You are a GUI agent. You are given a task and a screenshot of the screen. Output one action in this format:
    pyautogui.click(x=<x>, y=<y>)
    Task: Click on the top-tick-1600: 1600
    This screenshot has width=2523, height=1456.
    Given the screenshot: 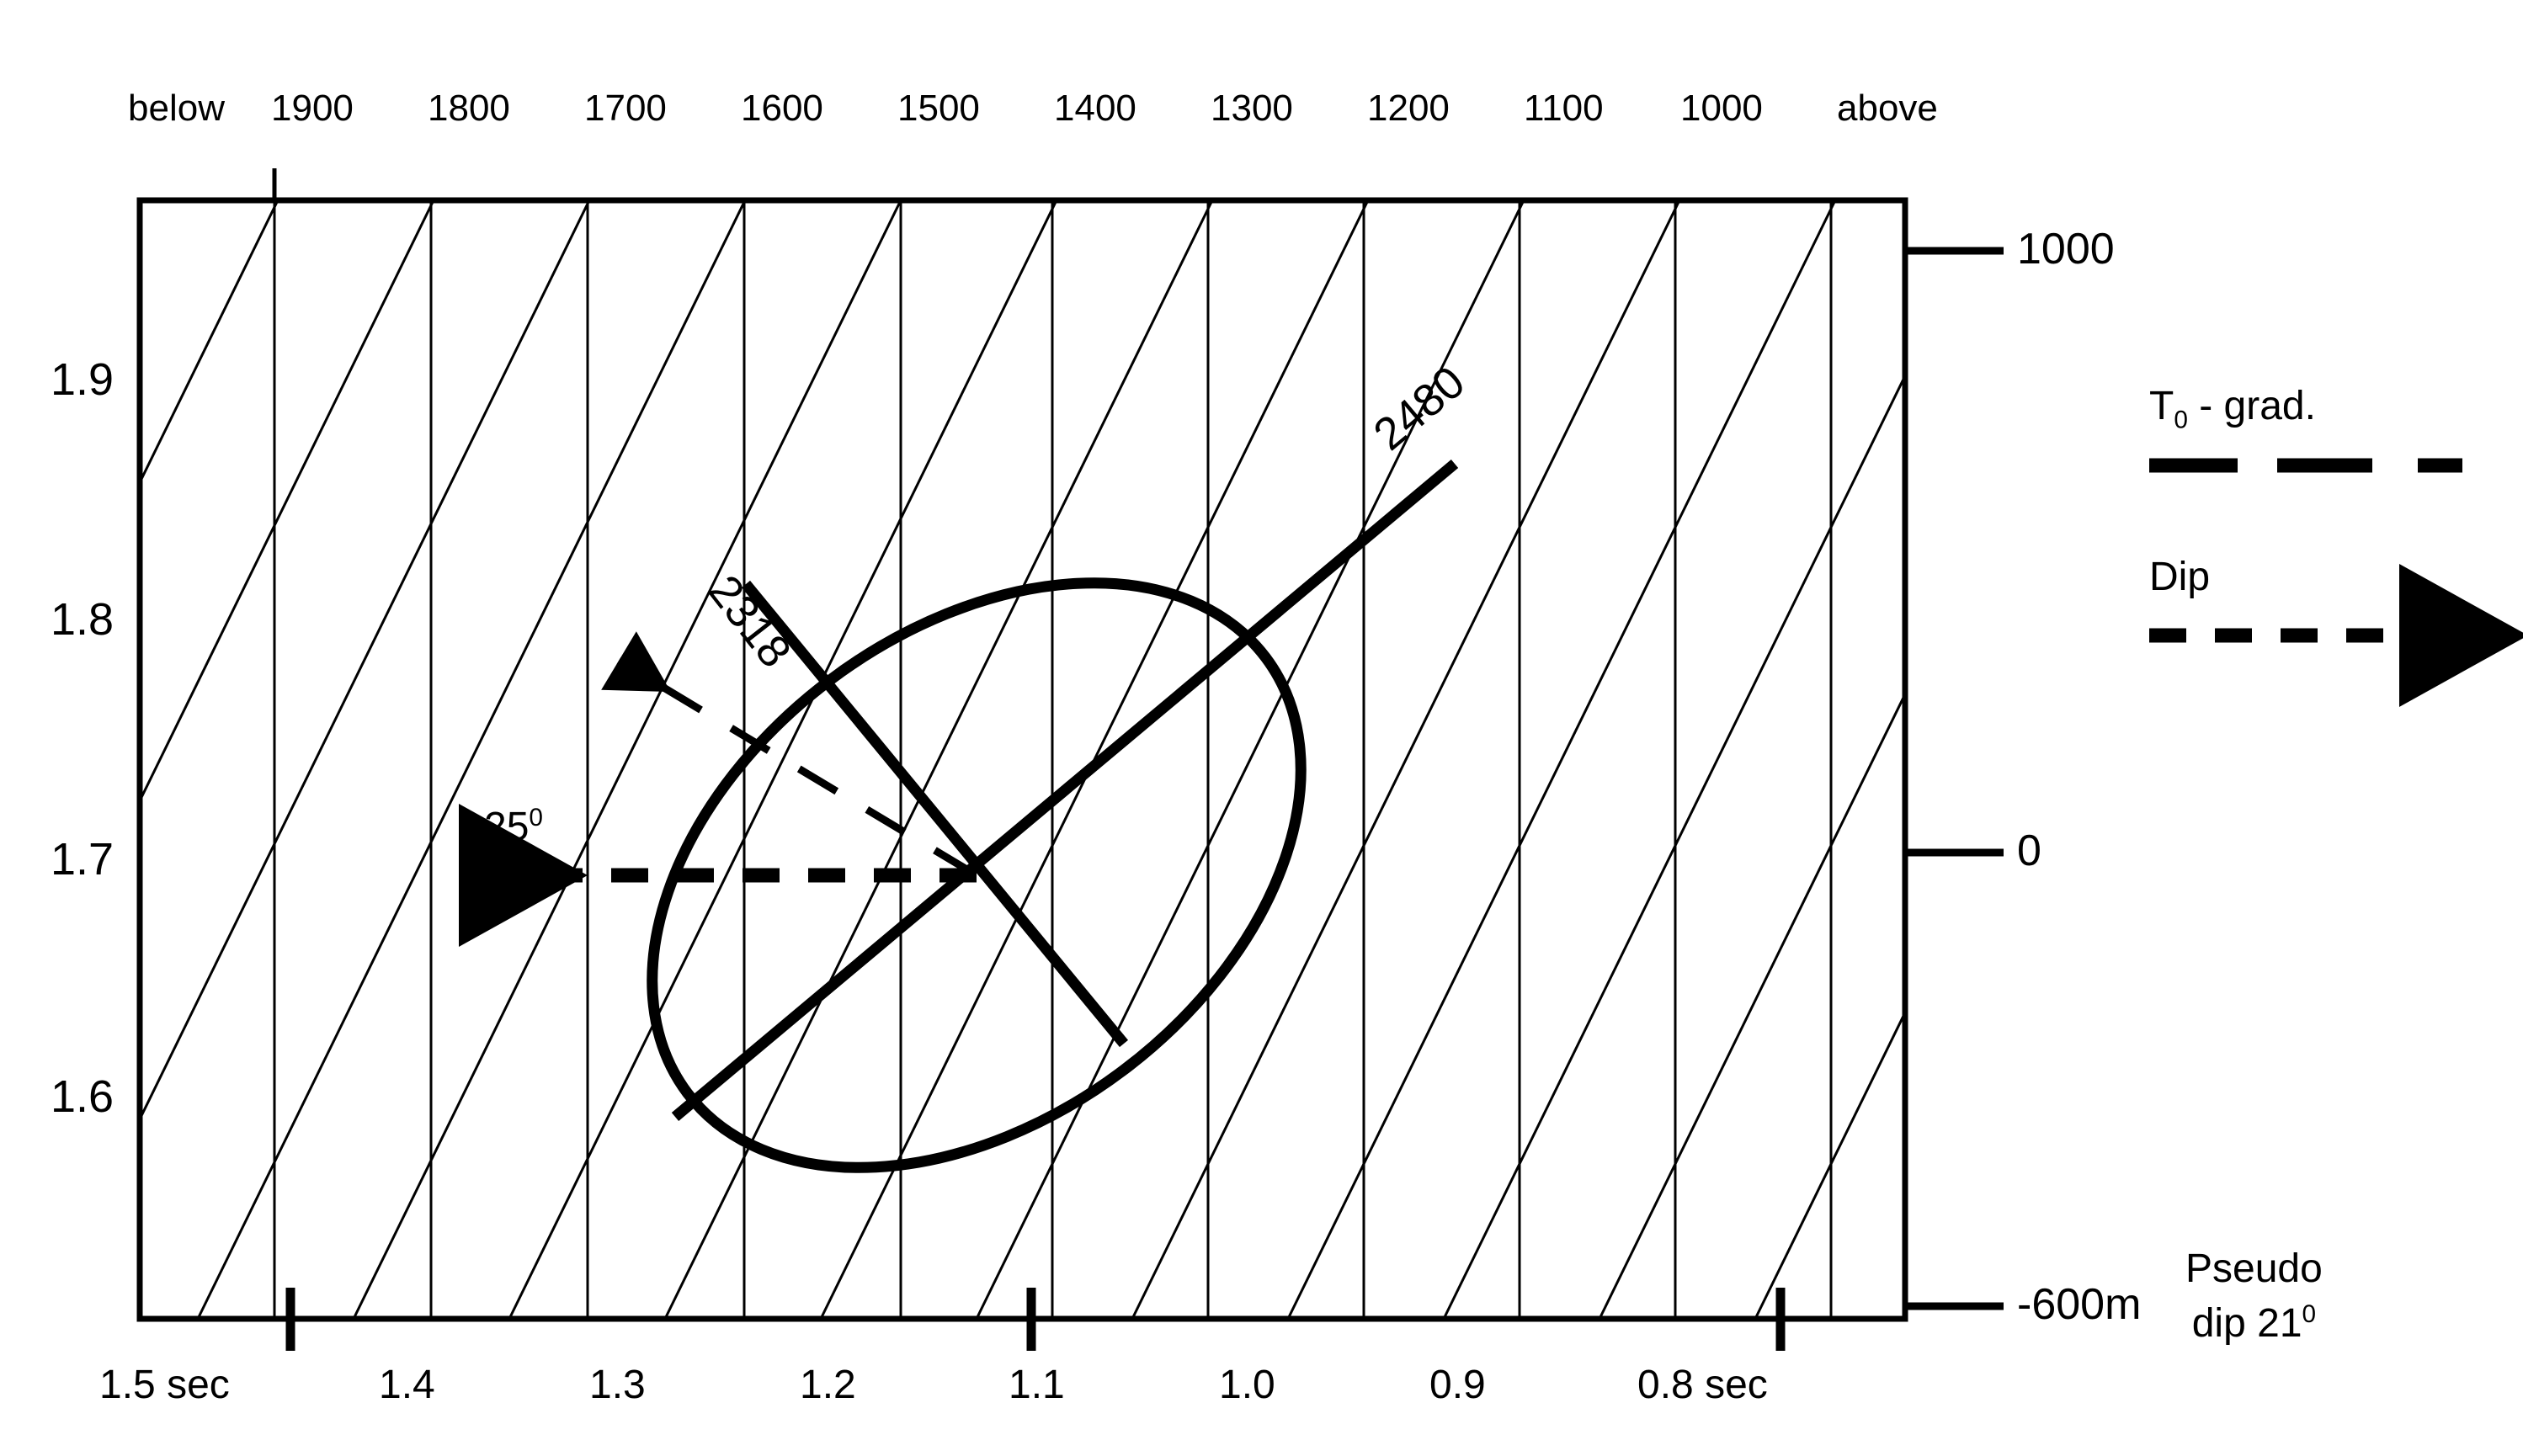 What is the action you would take?
    pyautogui.click(x=782, y=108)
    